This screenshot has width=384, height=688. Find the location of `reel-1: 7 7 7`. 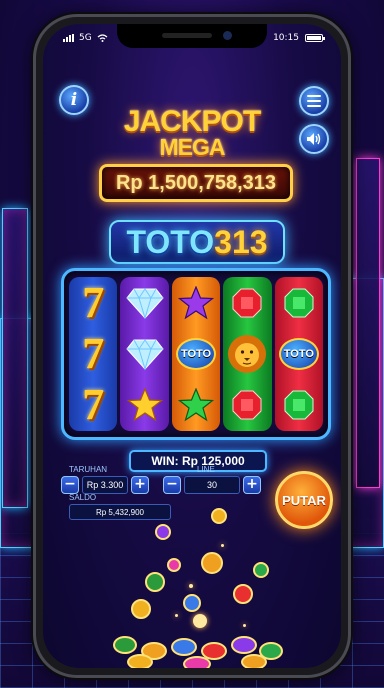

reel-1: 7 7 7 is located at coordinates (93, 354).